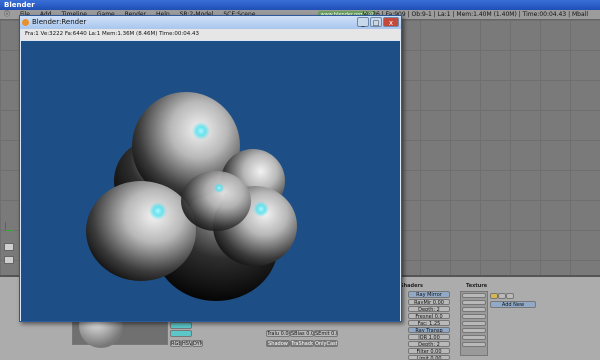  I want to click on texture-tab-title: Texture, so click(476, 286).